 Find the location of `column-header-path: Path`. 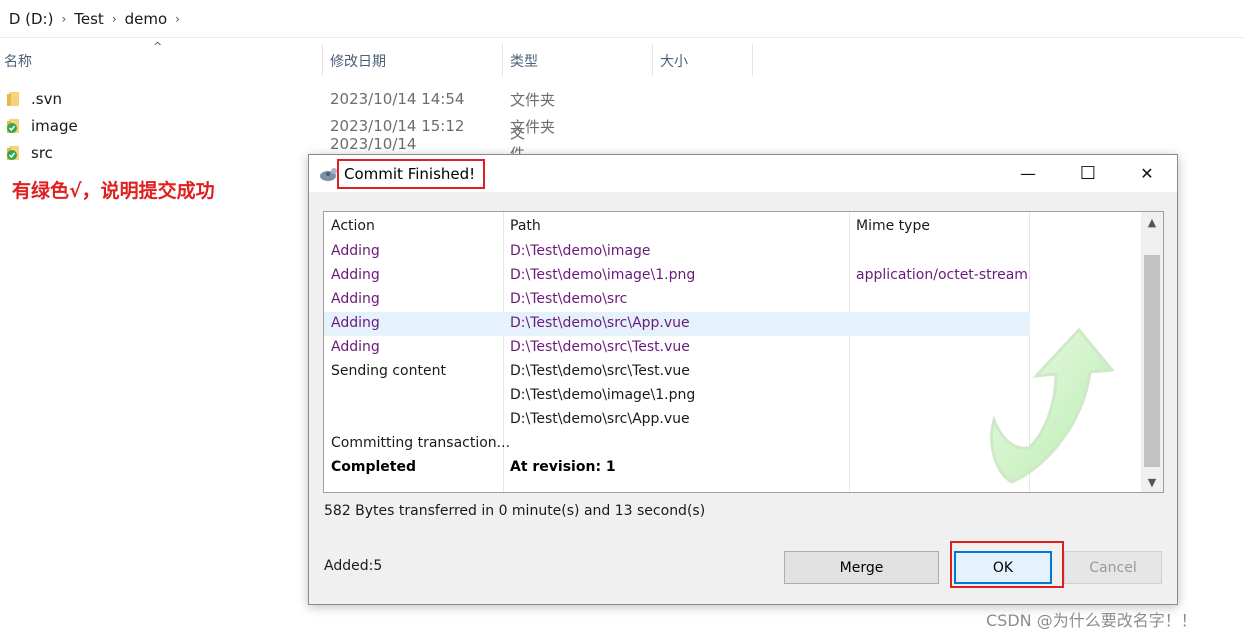

column-header-path: Path is located at coordinates (525, 226).